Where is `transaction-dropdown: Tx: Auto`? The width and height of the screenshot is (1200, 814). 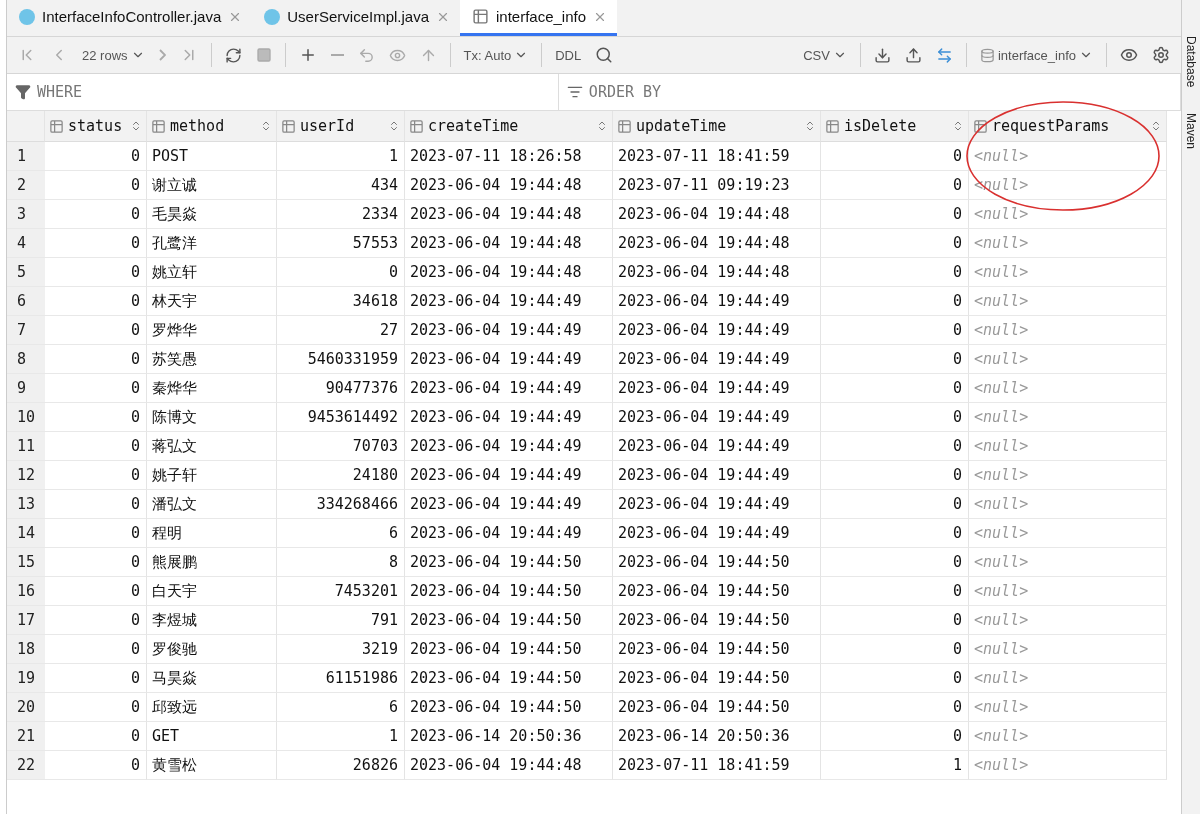 transaction-dropdown: Tx: Auto is located at coordinates (496, 55).